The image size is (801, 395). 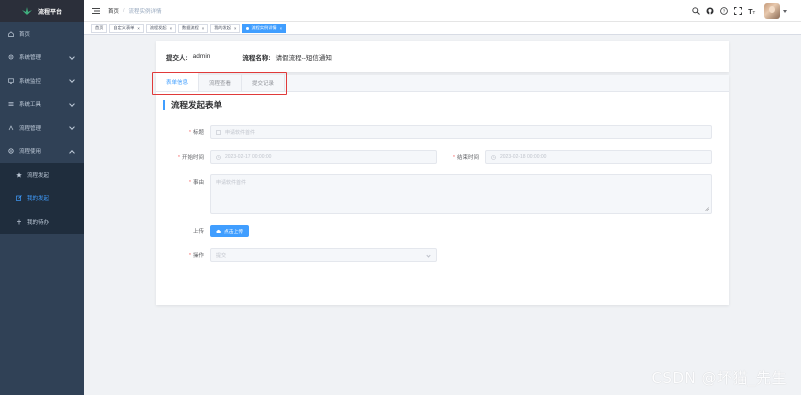 I want to click on edit-icon, so click(x=19, y=198).